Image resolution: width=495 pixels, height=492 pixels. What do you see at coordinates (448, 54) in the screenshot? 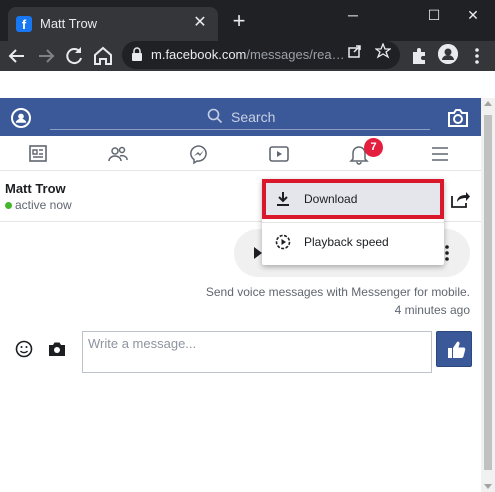
I see `profile-avatar` at bounding box center [448, 54].